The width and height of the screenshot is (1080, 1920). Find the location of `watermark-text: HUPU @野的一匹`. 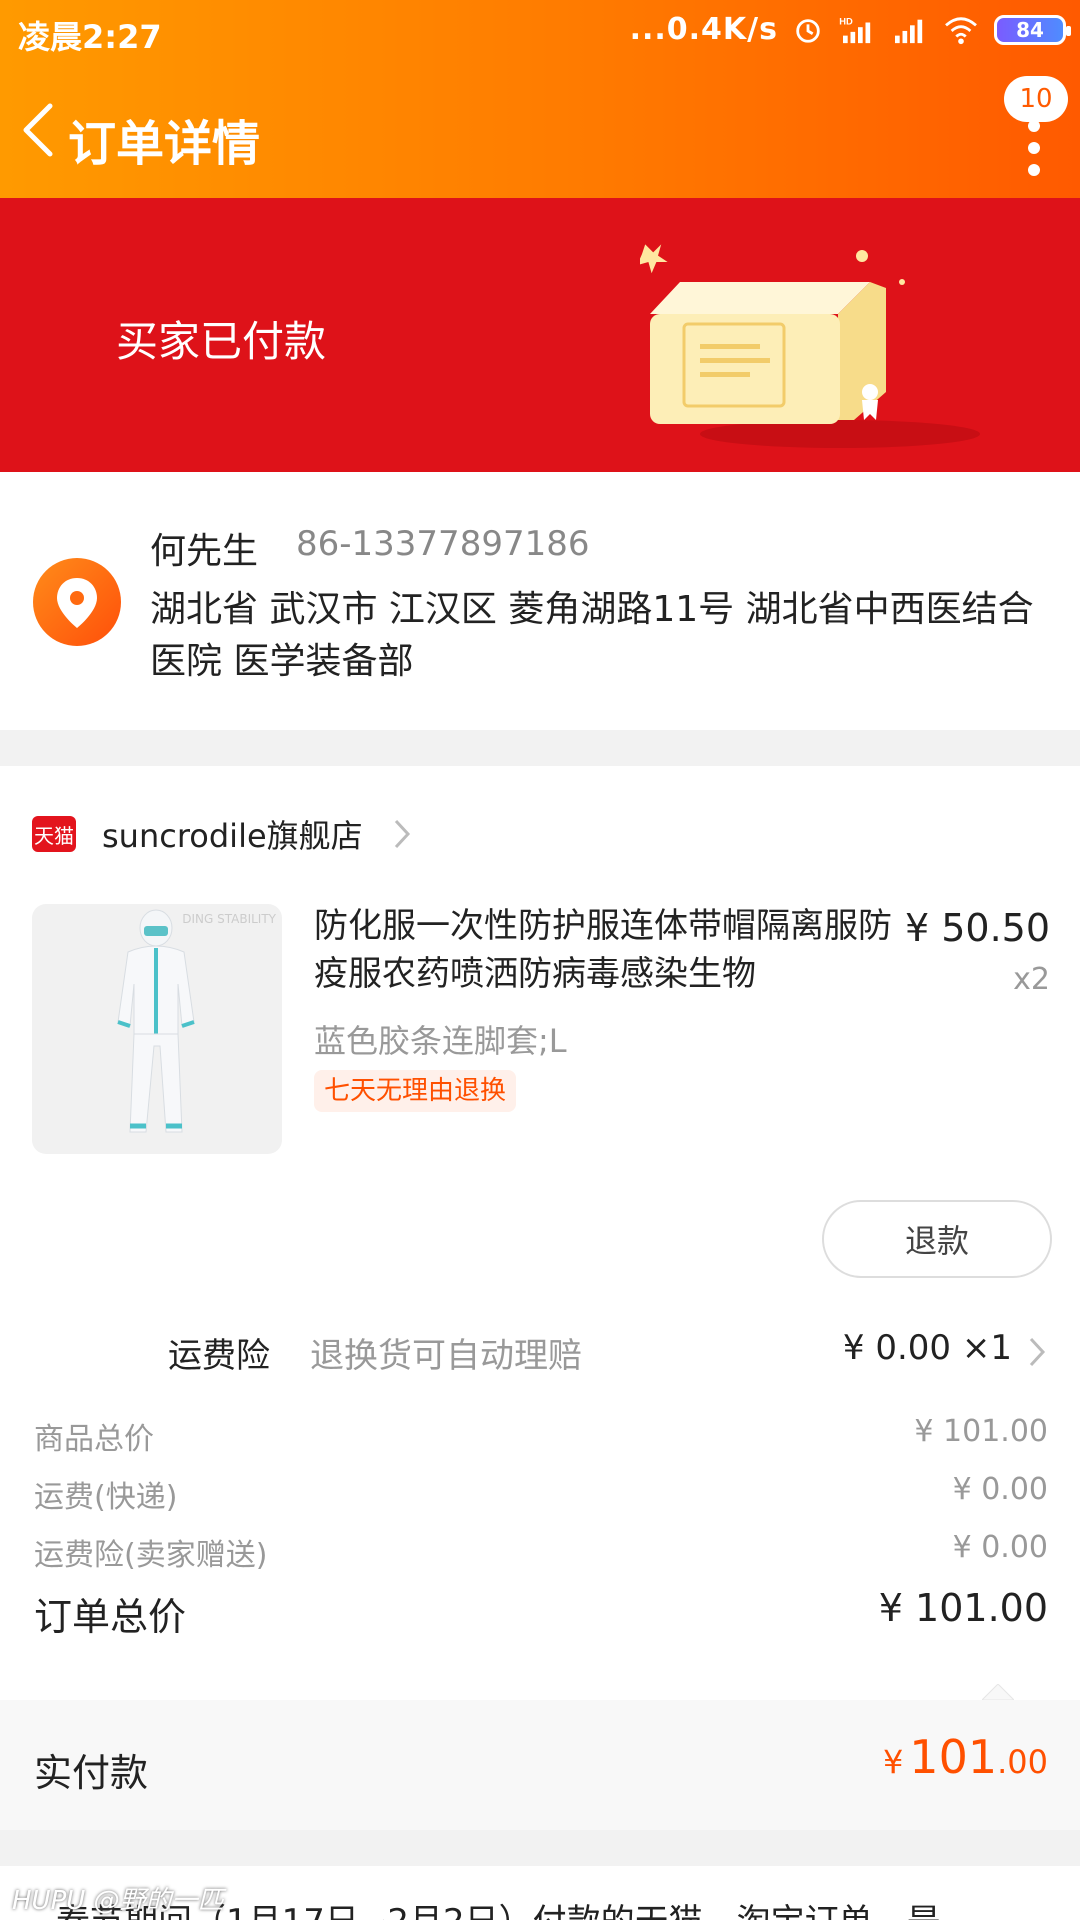

watermark-text: HUPU @野的一匹 is located at coordinates (118, 1901).